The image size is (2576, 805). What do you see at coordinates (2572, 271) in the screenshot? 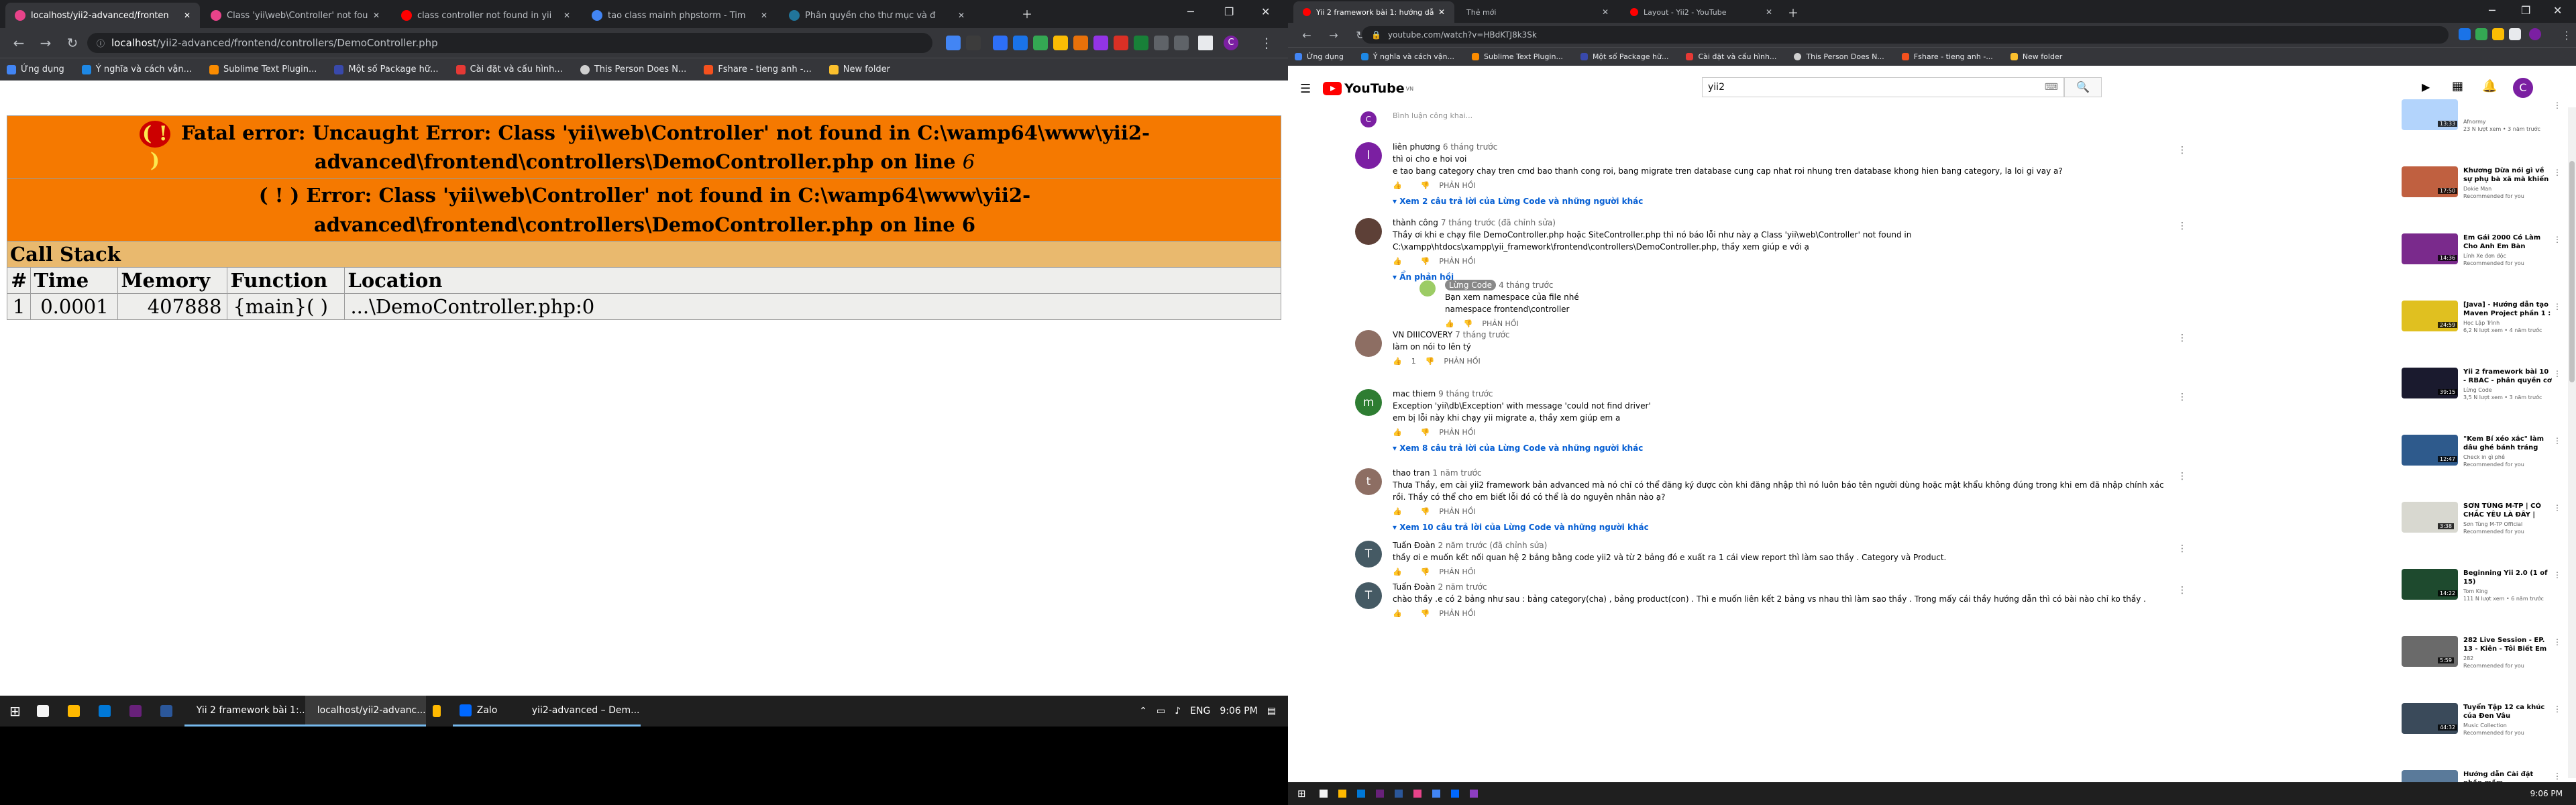
I see `scrollbar-thumb` at bounding box center [2572, 271].